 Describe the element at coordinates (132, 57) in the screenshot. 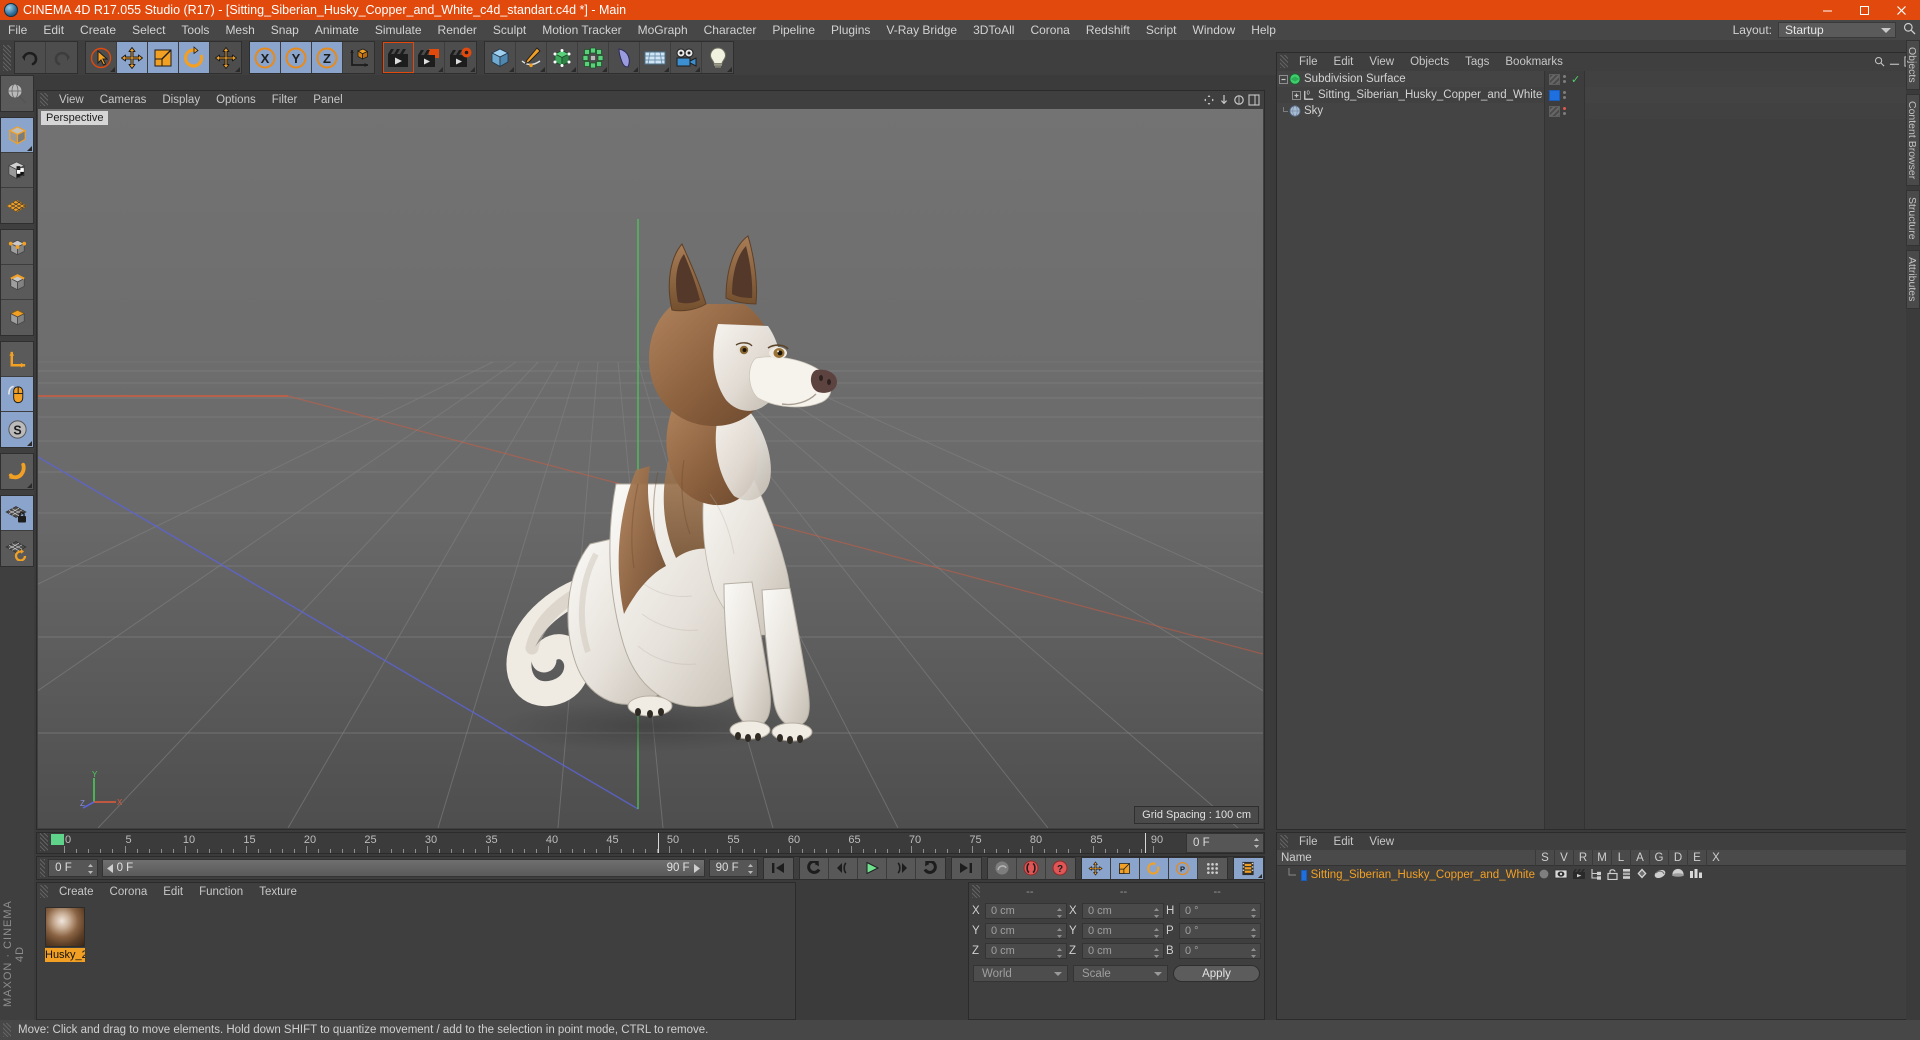

I see `move-tool-button` at that location.